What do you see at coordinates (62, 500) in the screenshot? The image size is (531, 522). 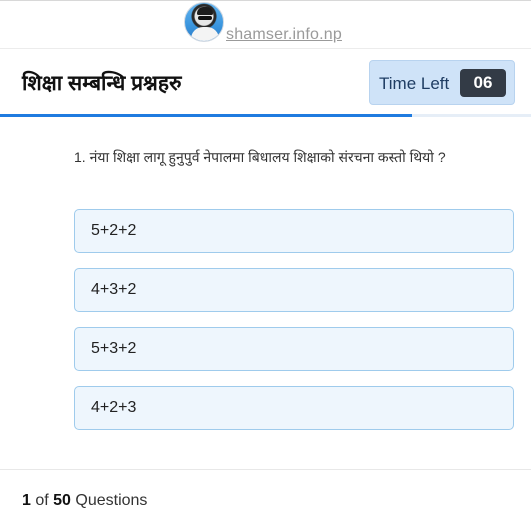 I see `total-questions-number: 50` at bounding box center [62, 500].